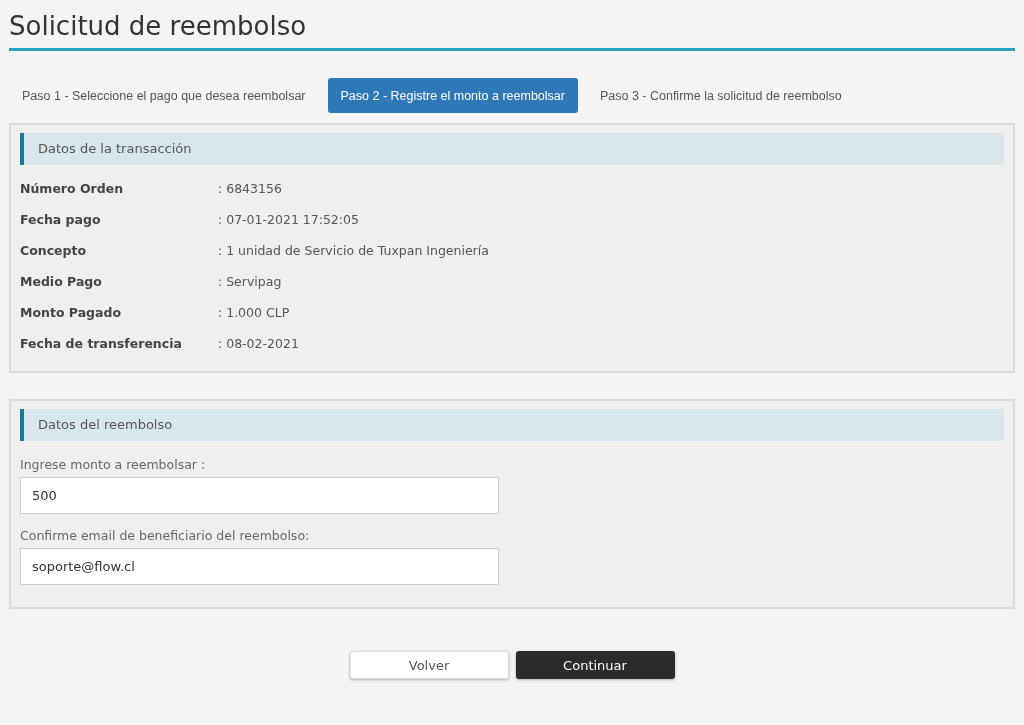  I want to click on section-header: Datos del reembolso, so click(512, 425).